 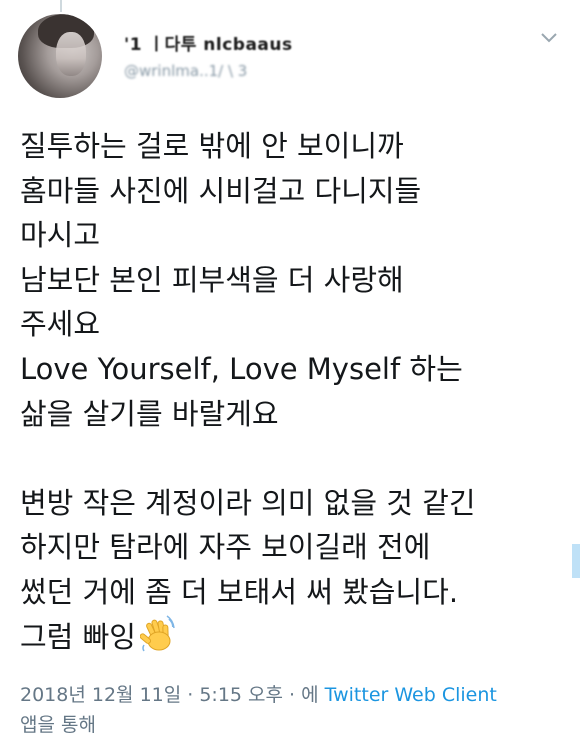 I want to click on source-suffix: 앱을 통해, so click(x=58, y=725).